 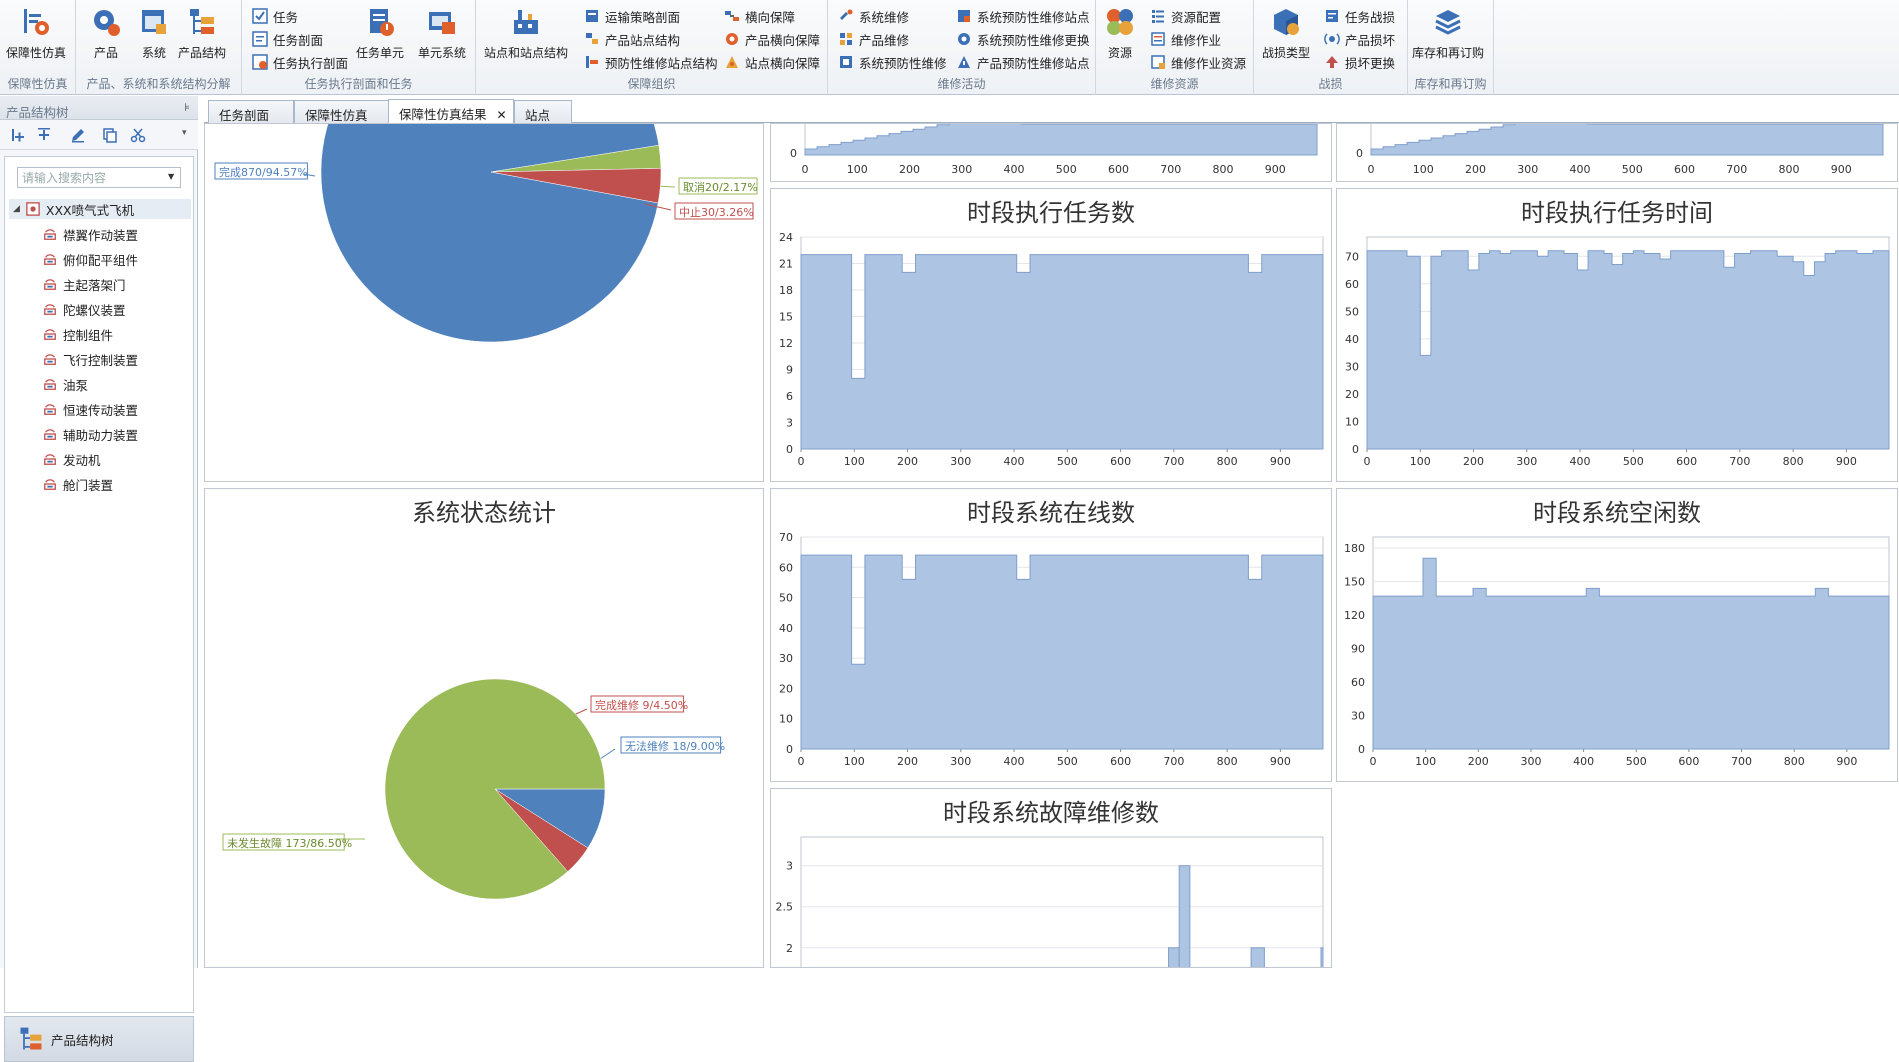 I want to click on product-damage-button: 产品损坏, so click(x=1359, y=39).